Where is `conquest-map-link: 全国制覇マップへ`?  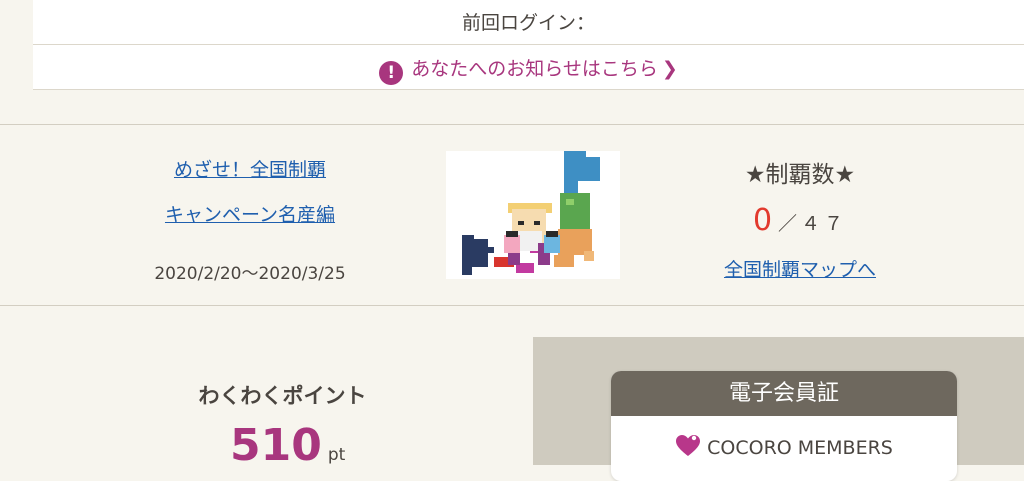
conquest-map-link: 全国制覇マップへ is located at coordinates (800, 268).